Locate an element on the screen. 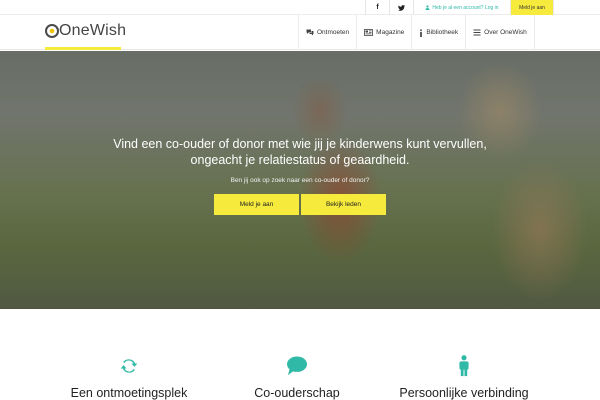  nav-item-bibliotheek: Bibliotheek is located at coordinates (438, 32).